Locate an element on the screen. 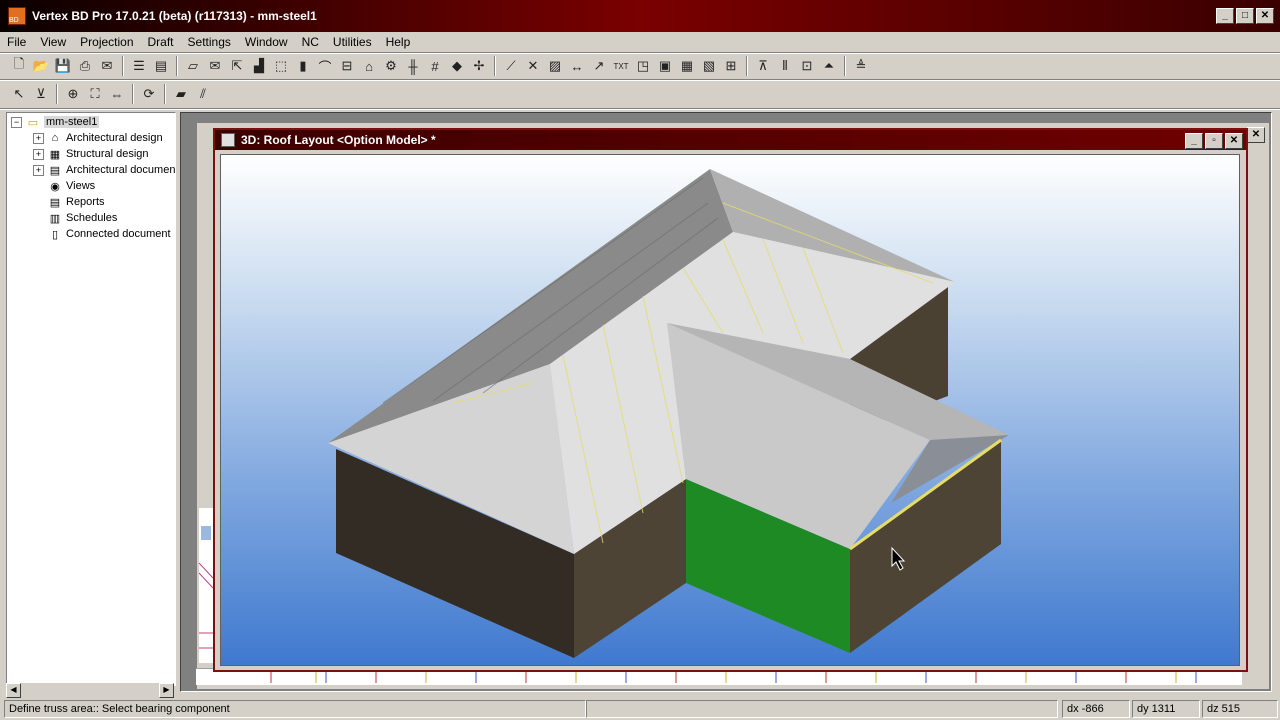 The image size is (1280, 720). reports-icon: ▤ is located at coordinates (55, 202).